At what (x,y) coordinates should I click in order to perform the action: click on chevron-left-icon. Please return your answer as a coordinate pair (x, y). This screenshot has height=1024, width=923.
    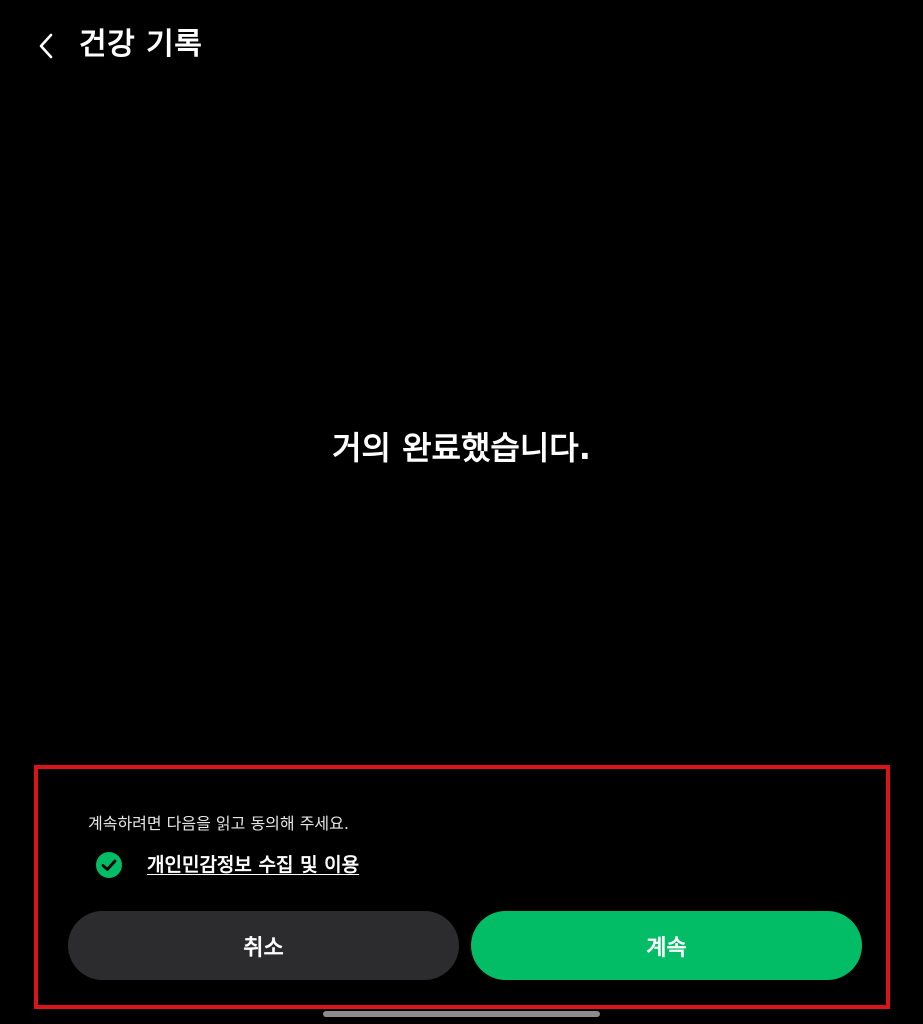
    Looking at the image, I should click on (46, 46).